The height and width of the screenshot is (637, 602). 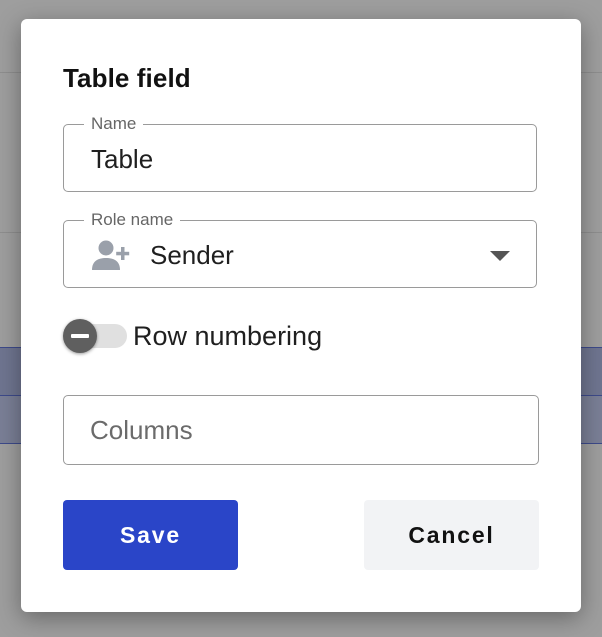 I want to click on cancel-button: Cancel, so click(x=451, y=535).